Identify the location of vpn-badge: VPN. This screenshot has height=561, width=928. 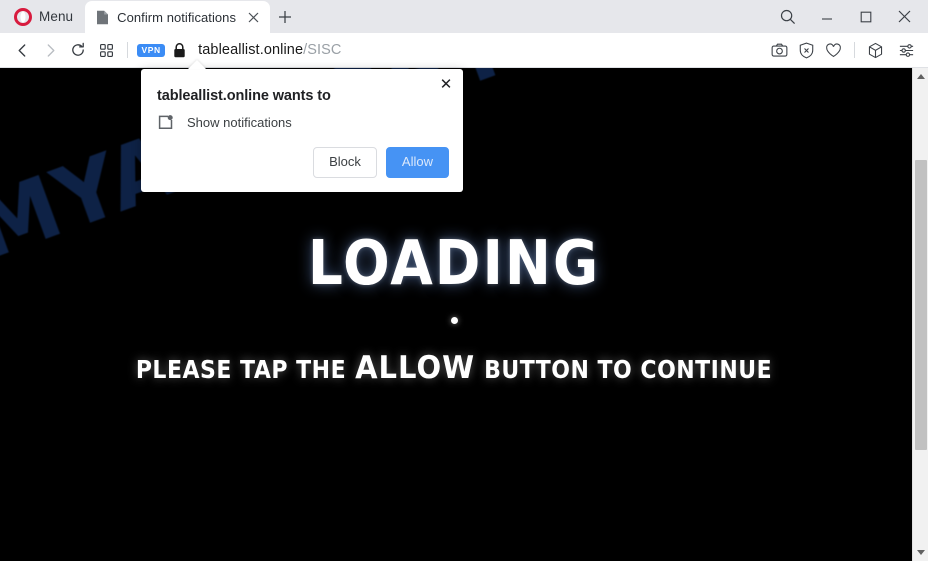
(151, 50).